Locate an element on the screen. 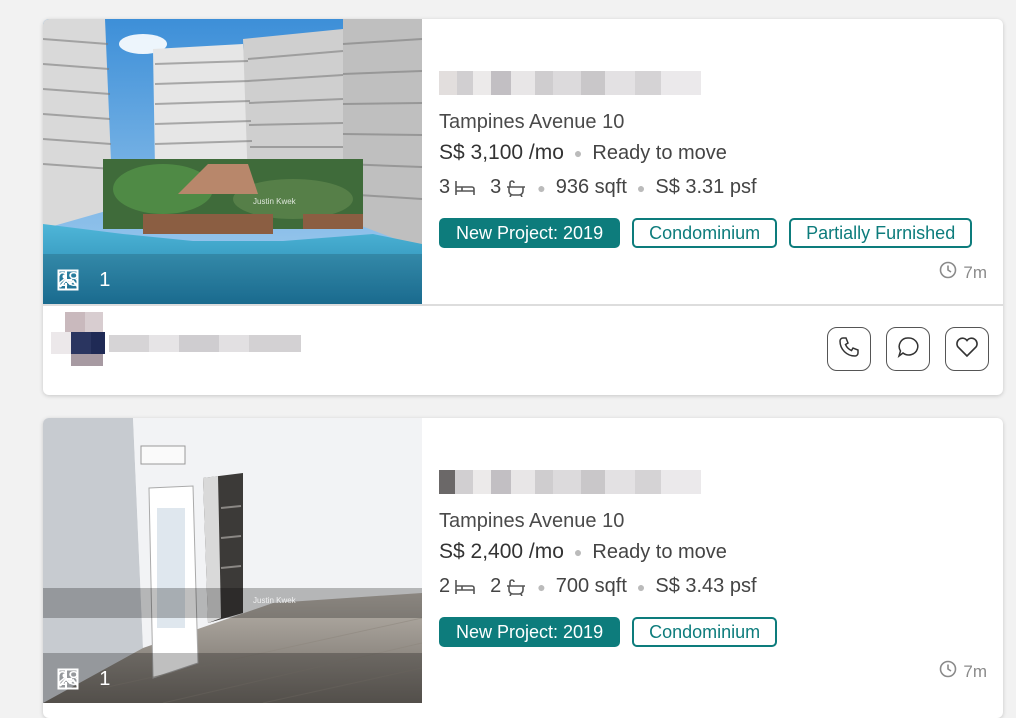 The width and height of the screenshot is (1016, 718). save-button is located at coordinates (967, 349).